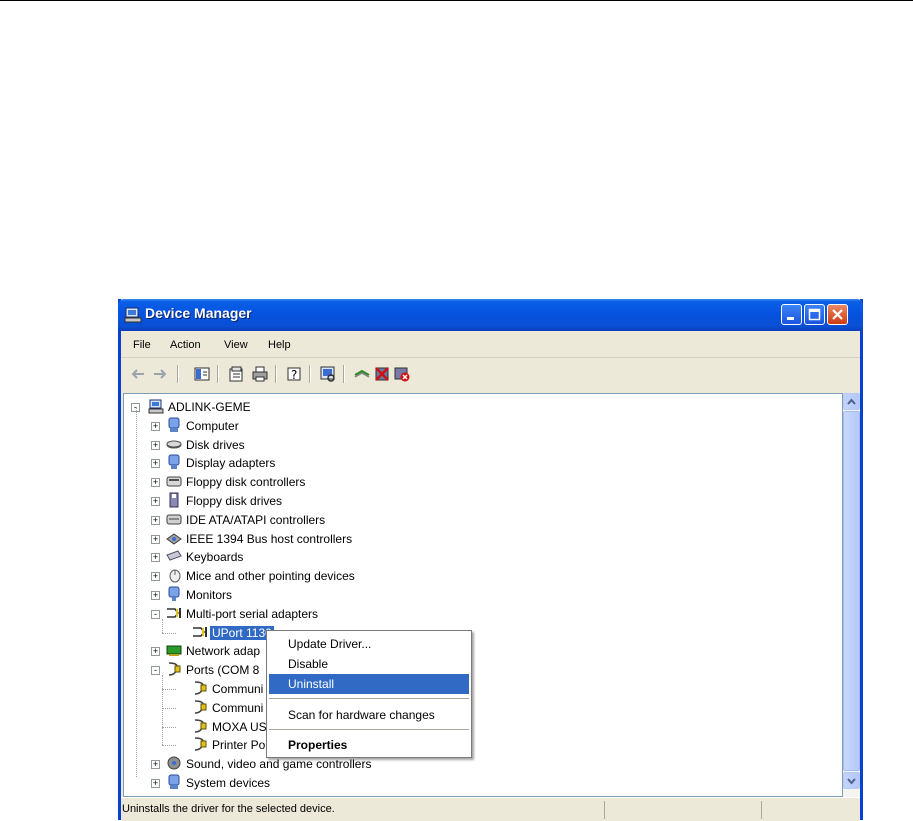 This screenshot has height=821, width=913. What do you see at coordinates (328, 374) in the screenshot?
I see `scan-hardware-icon` at bounding box center [328, 374].